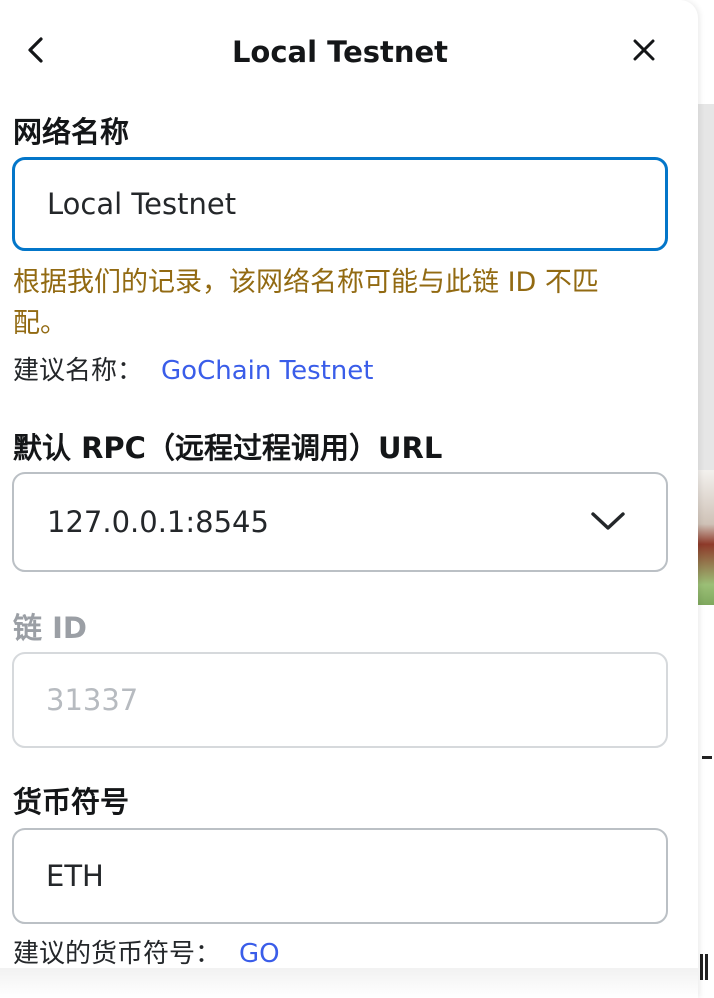 The width and height of the screenshot is (714, 998). Describe the element at coordinates (336, 876) in the screenshot. I see `currency-symbol-input` at that location.